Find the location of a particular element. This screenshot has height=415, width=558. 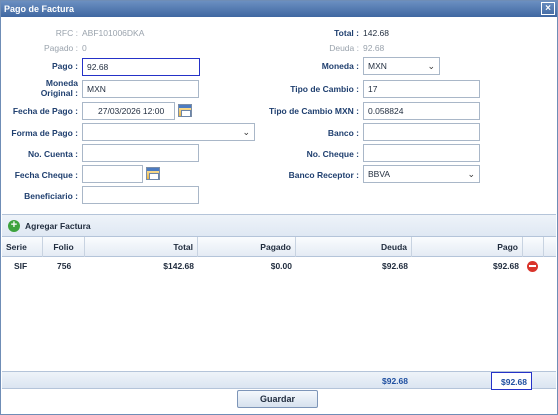

fecha-pago-input: 27/03/2026 12:00 is located at coordinates (128, 111).